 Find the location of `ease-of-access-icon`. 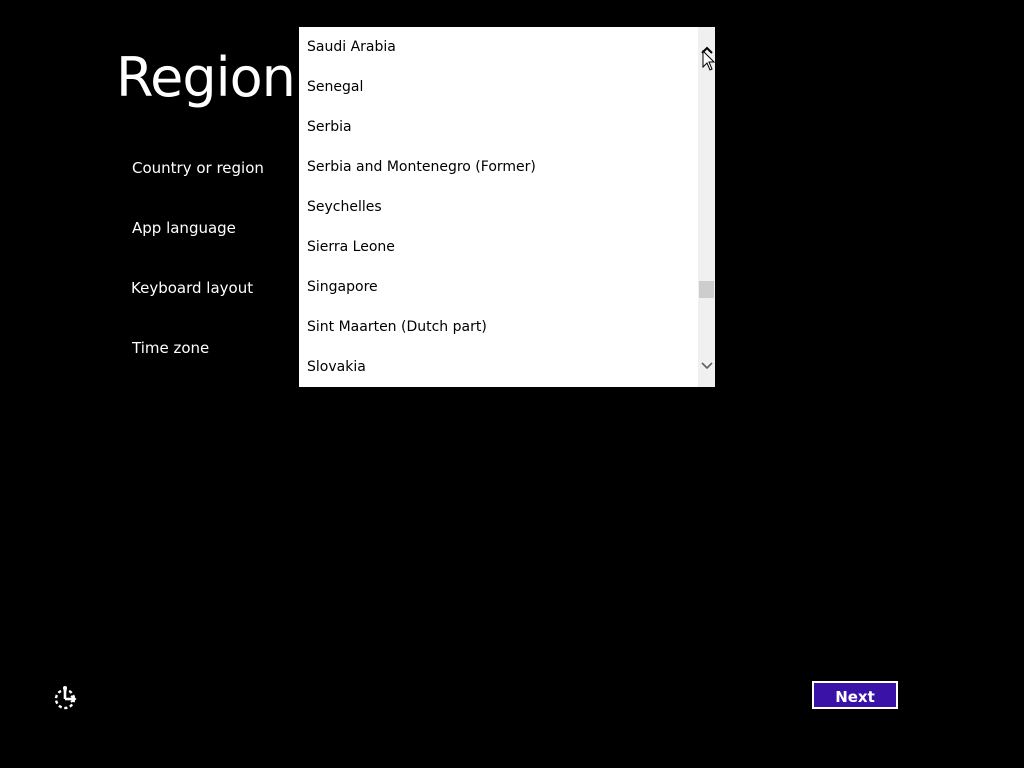

ease-of-access-icon is located at coordinates (66, 698).